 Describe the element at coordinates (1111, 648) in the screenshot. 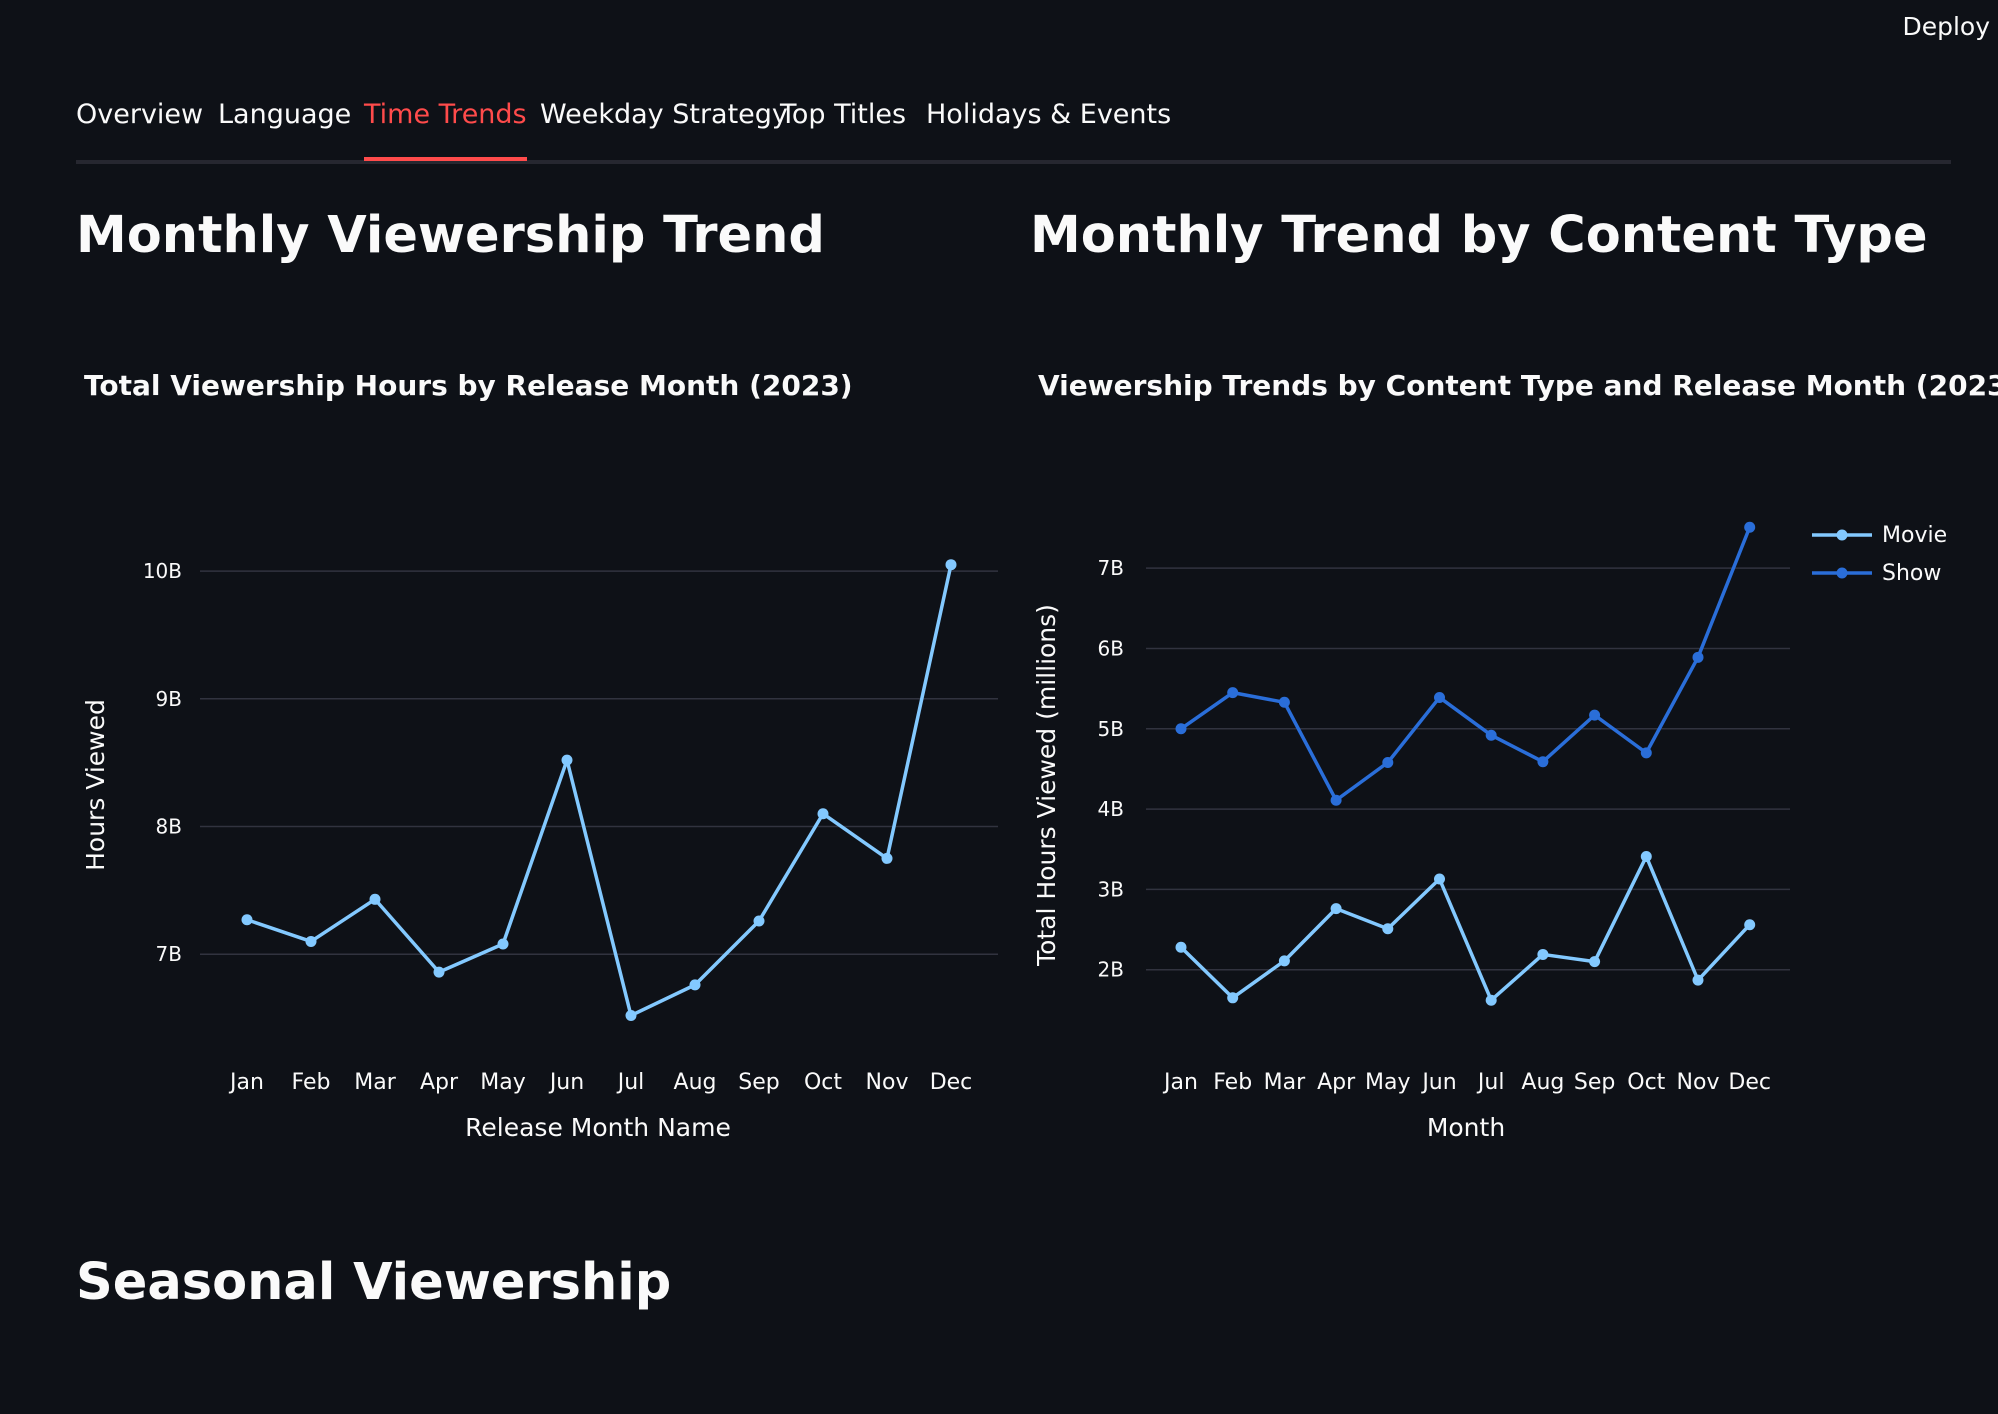

I see `y-tick-label: 6B` at that location.